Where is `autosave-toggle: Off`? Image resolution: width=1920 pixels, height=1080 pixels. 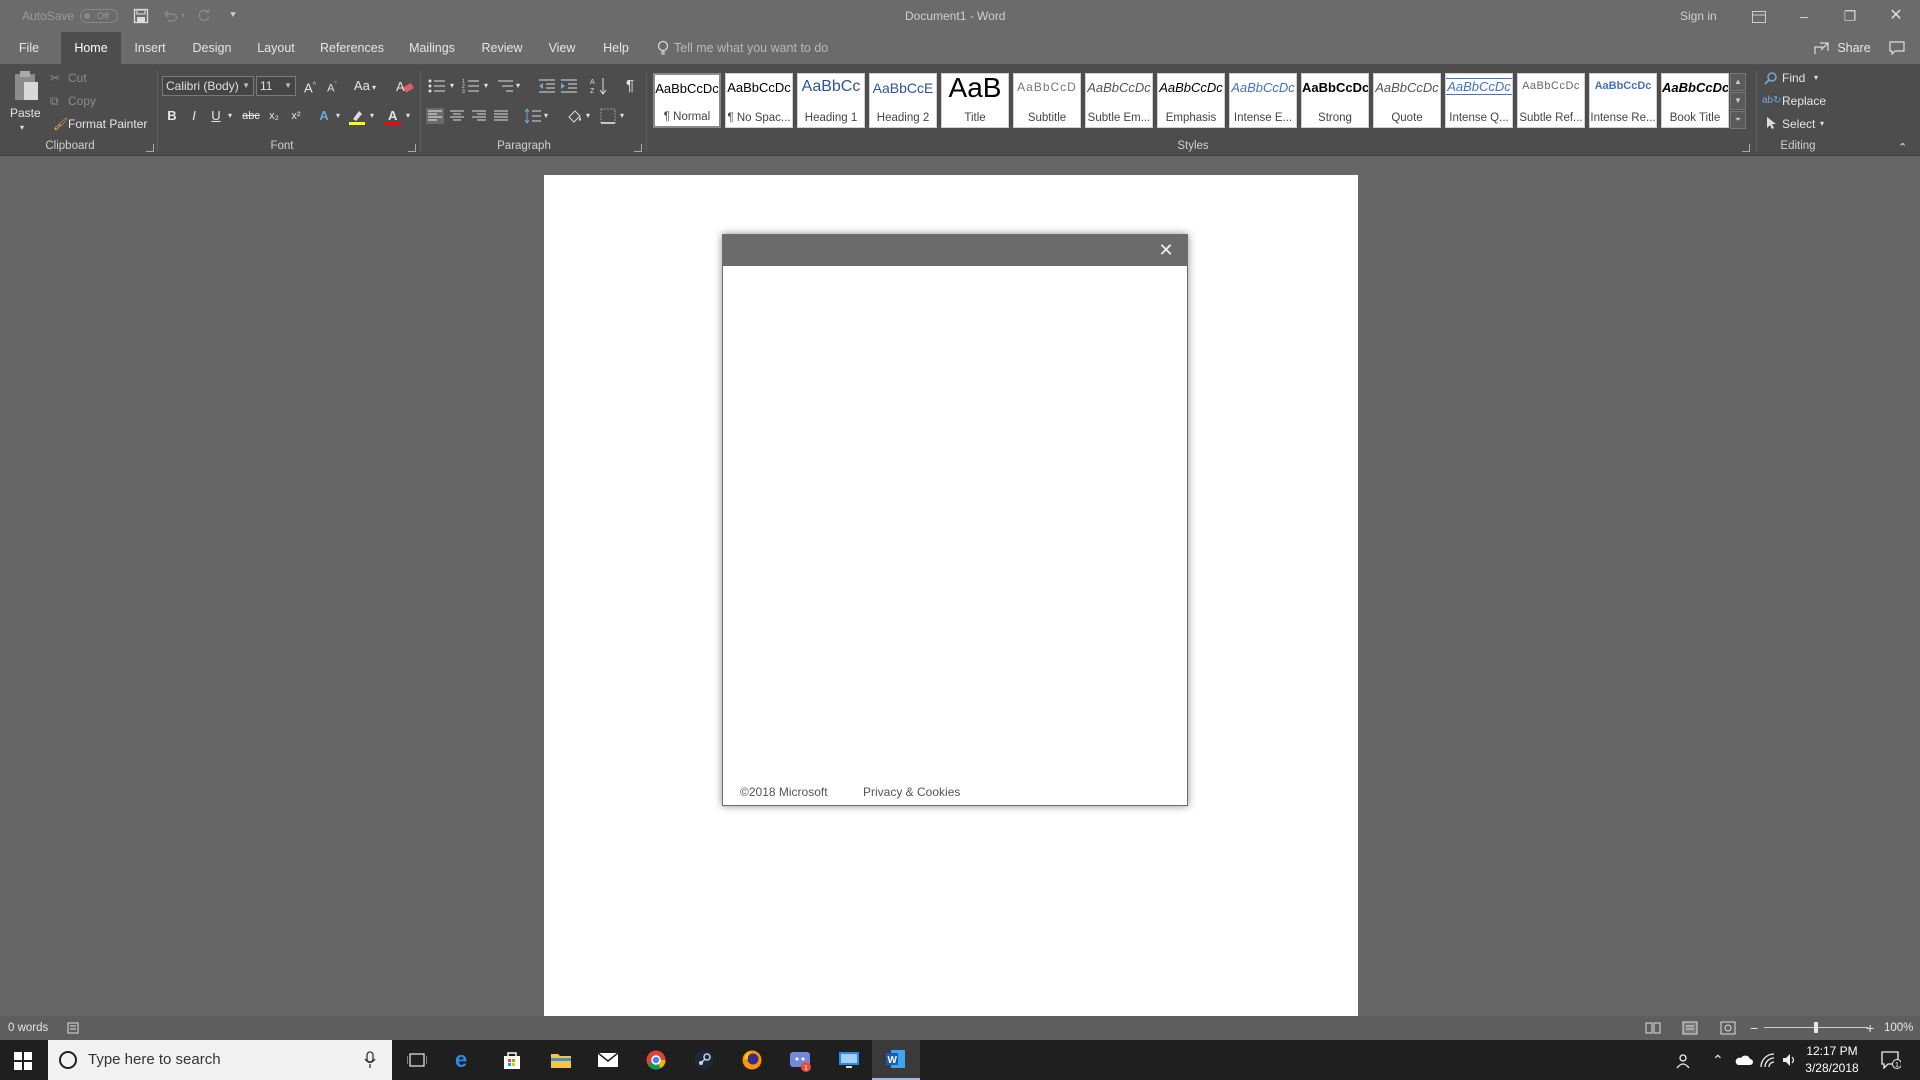 autosave-toggle: Off is located at coordinates (99, 16).